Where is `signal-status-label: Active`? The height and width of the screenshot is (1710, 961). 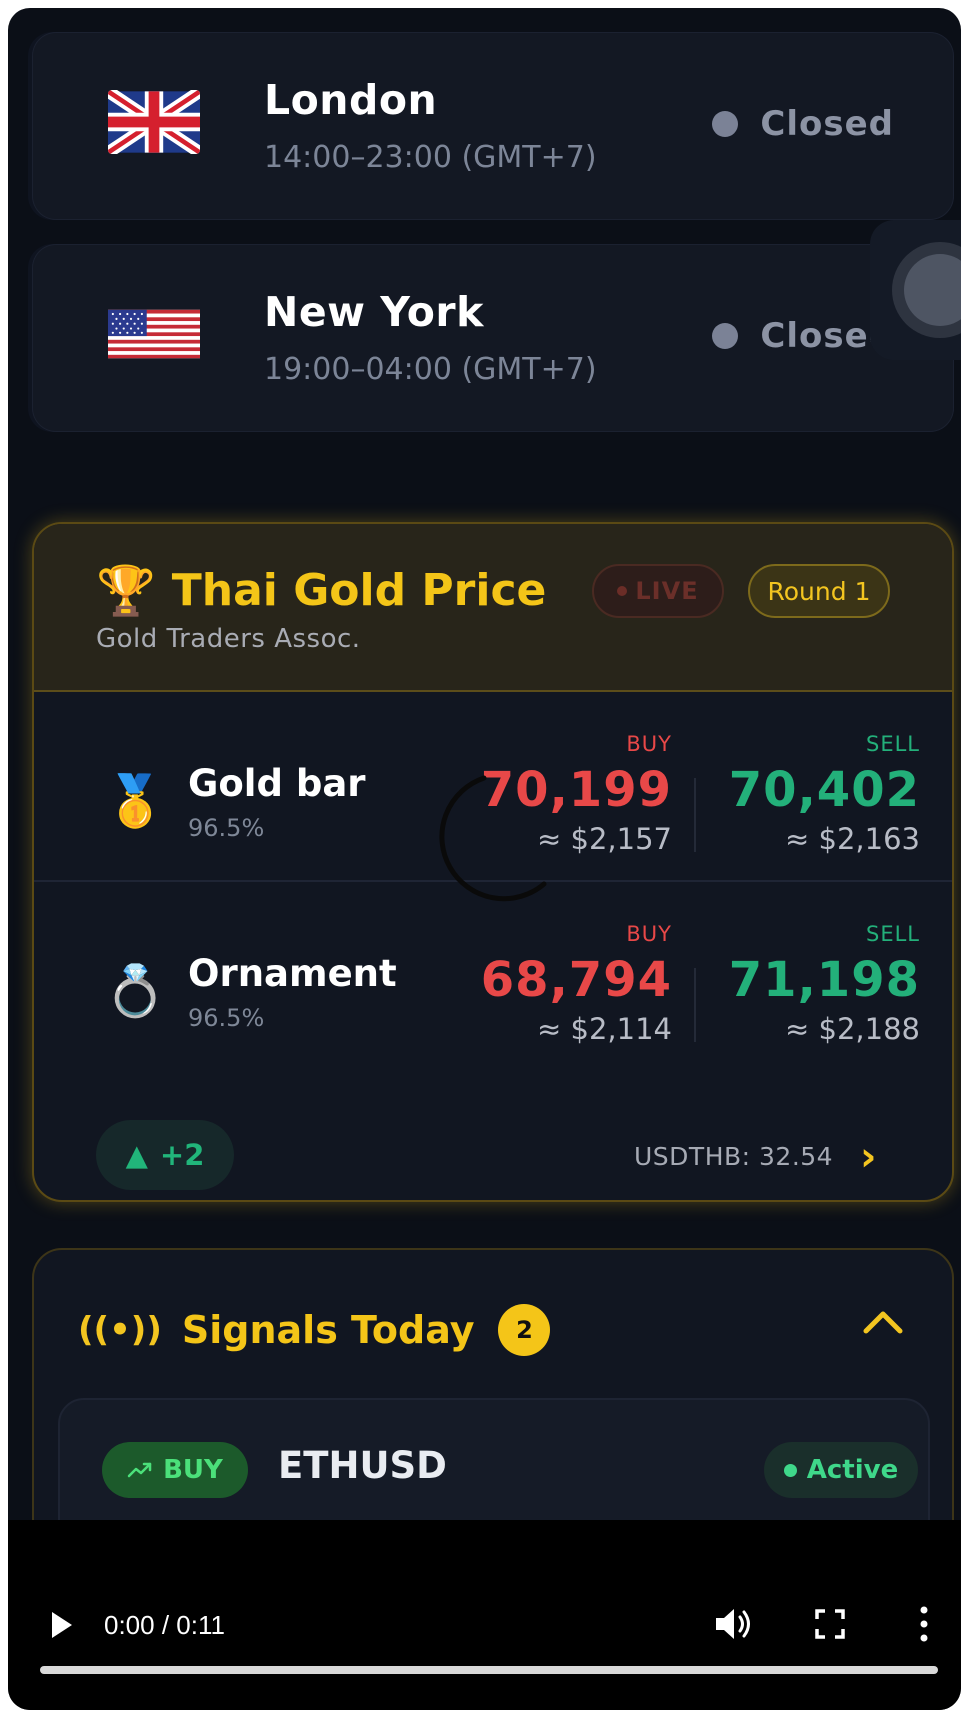 signal-status-label: Active is located at coordinates (852, 1470).